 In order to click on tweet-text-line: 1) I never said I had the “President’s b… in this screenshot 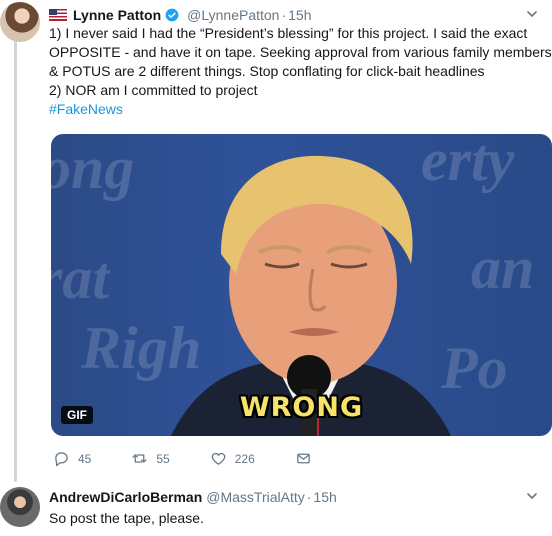, I will do `click(288, 33)`.